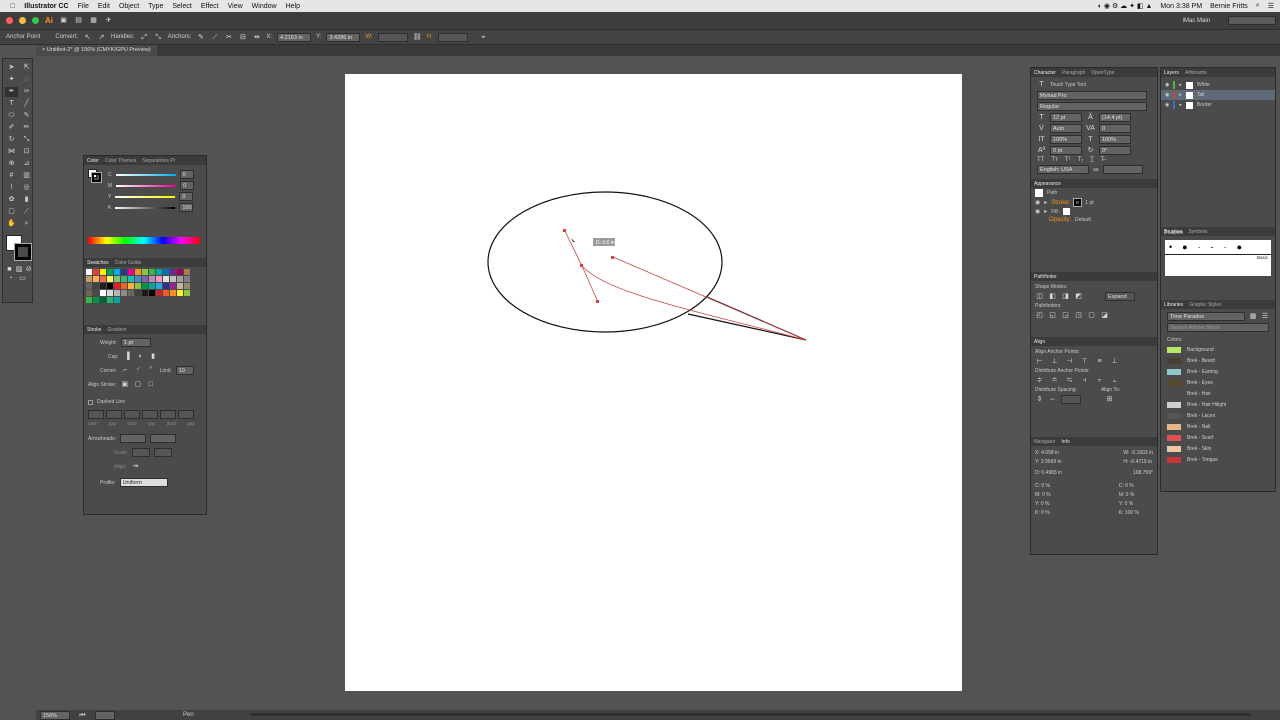 This screenshot has width=1280, height=720. I want to click on menu-object: Object, so click(129, 6).